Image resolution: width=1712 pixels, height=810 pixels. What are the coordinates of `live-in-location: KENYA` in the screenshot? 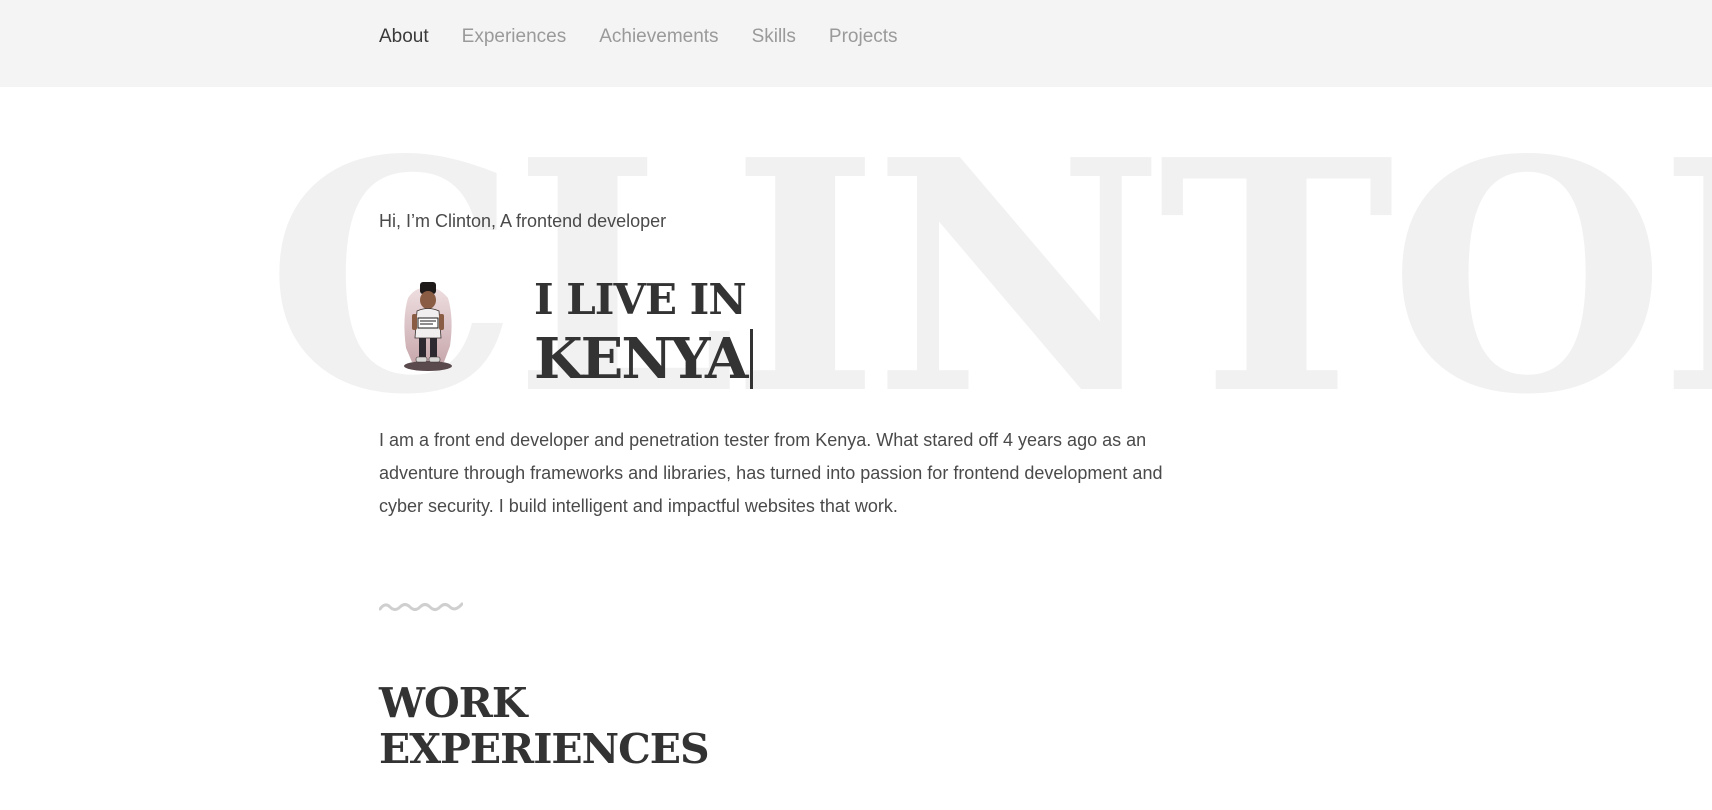 It's located at (644, 359).